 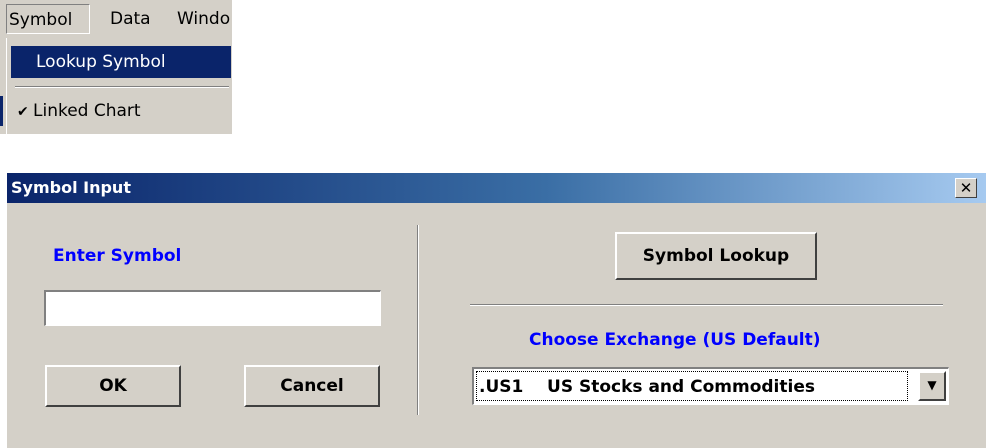 I want to click on close-icon: ✕, so click(x=966, y=188).